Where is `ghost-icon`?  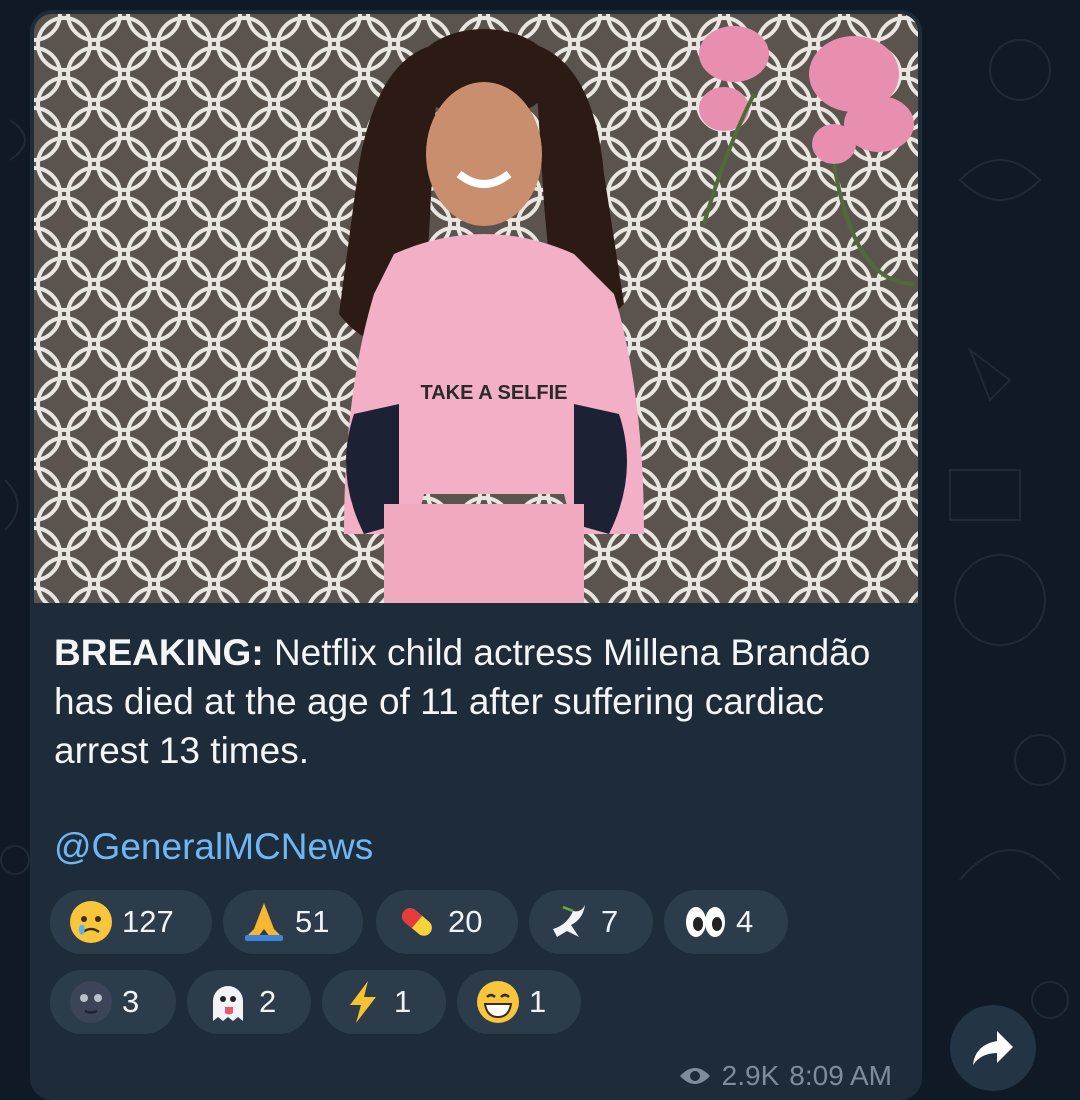
ghost-icon is located at coordinates (228, 1003).